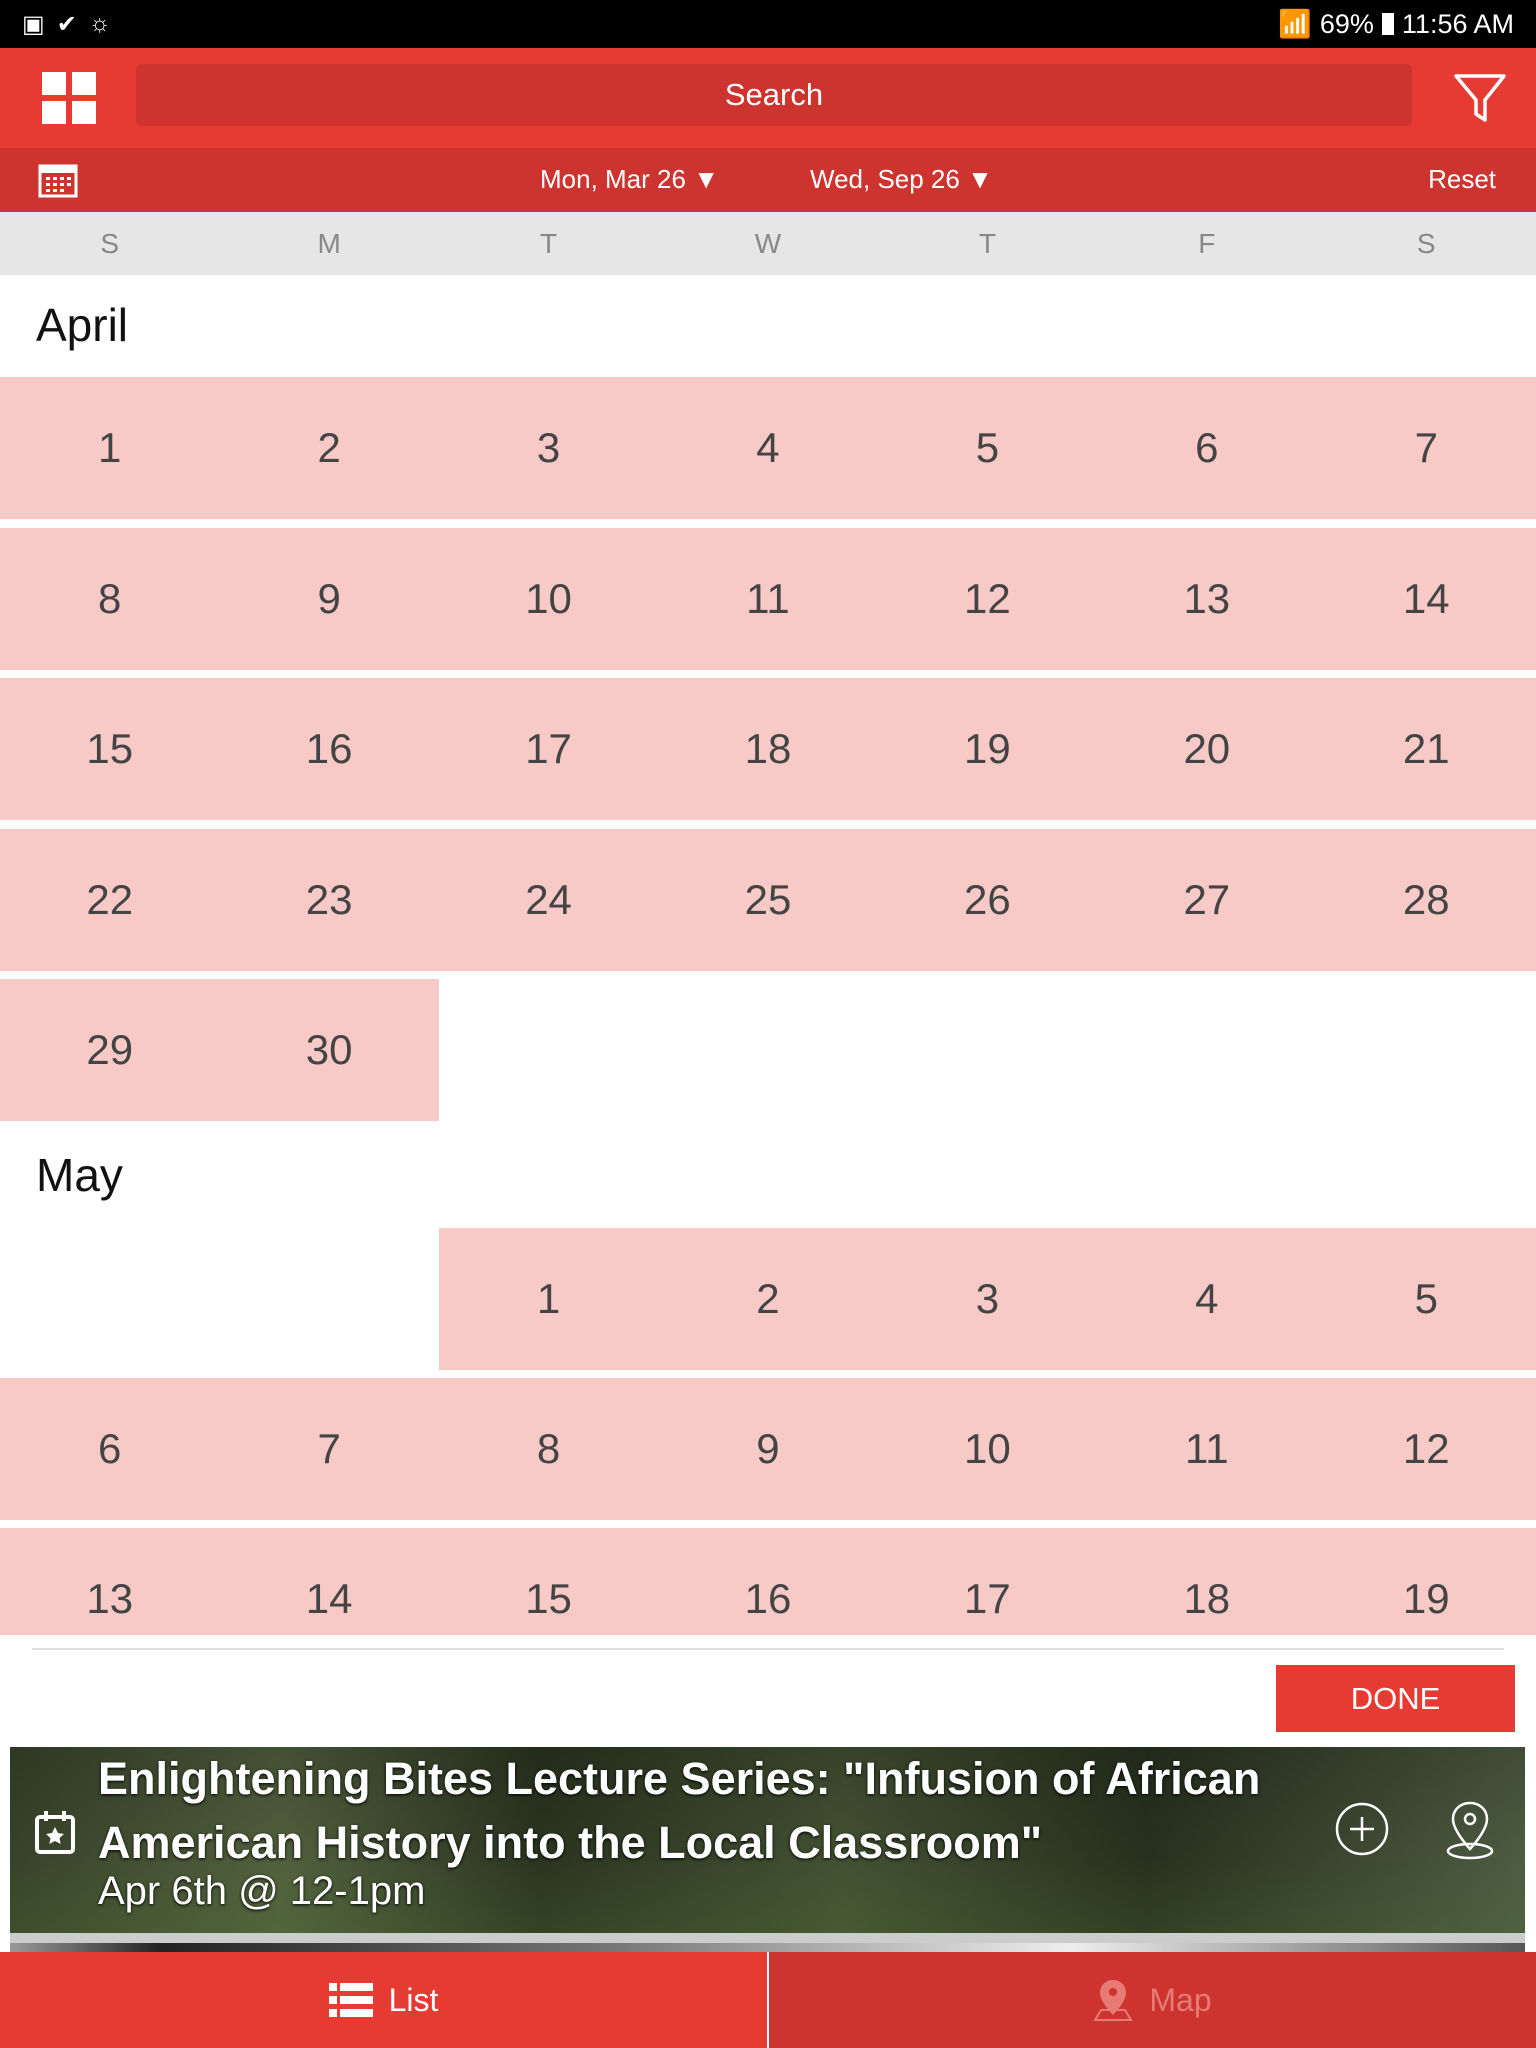  Describe the element at coordinates (58, 179) in the screenshot. I see `calendar-icon` at that location.